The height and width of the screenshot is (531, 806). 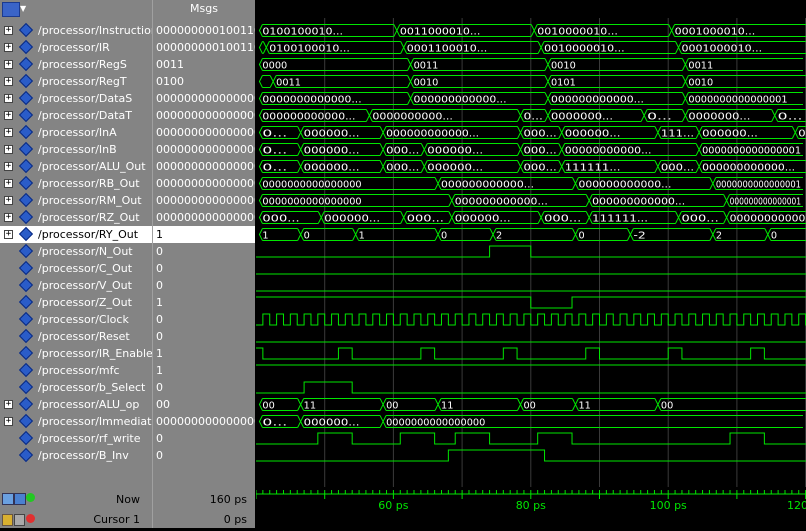 What do you see at coordinates (76, 115) in the screenshot?
I see `signal-row: + /processor/DataT` at bounding box center [76, 115].